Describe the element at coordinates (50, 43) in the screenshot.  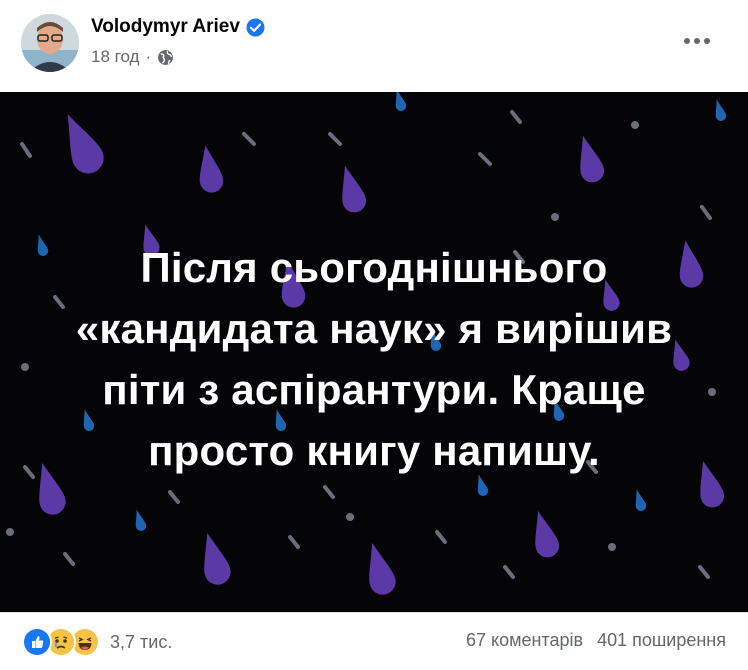
I see `author-avatar` at that location.